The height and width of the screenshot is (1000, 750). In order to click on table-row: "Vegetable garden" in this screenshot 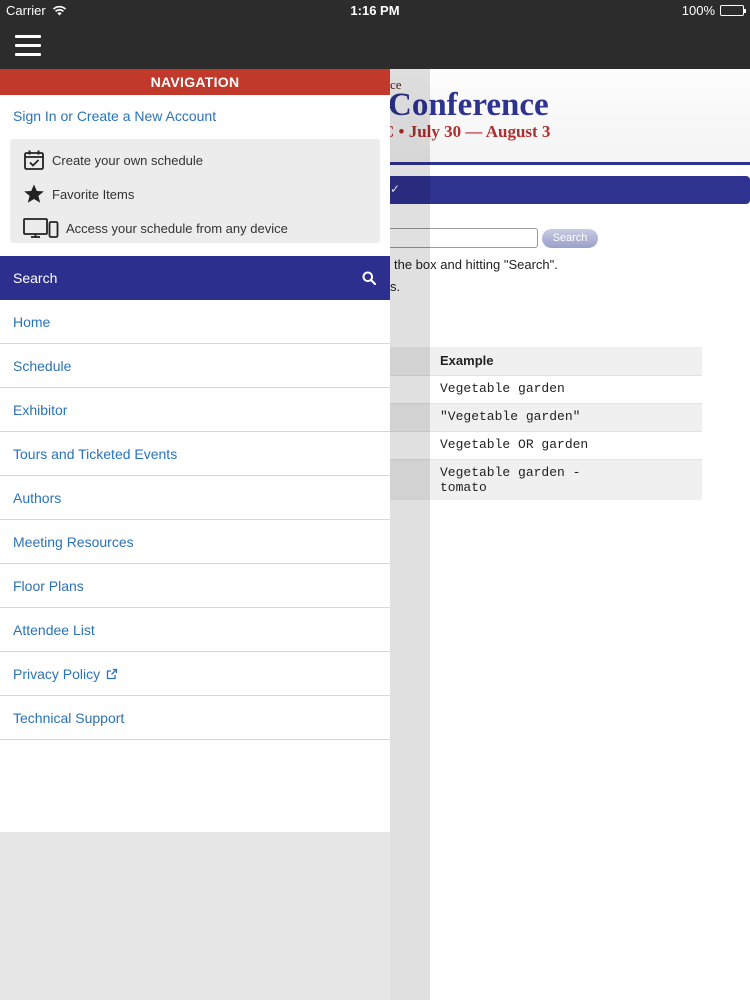, I will do `click(546, 417)`.